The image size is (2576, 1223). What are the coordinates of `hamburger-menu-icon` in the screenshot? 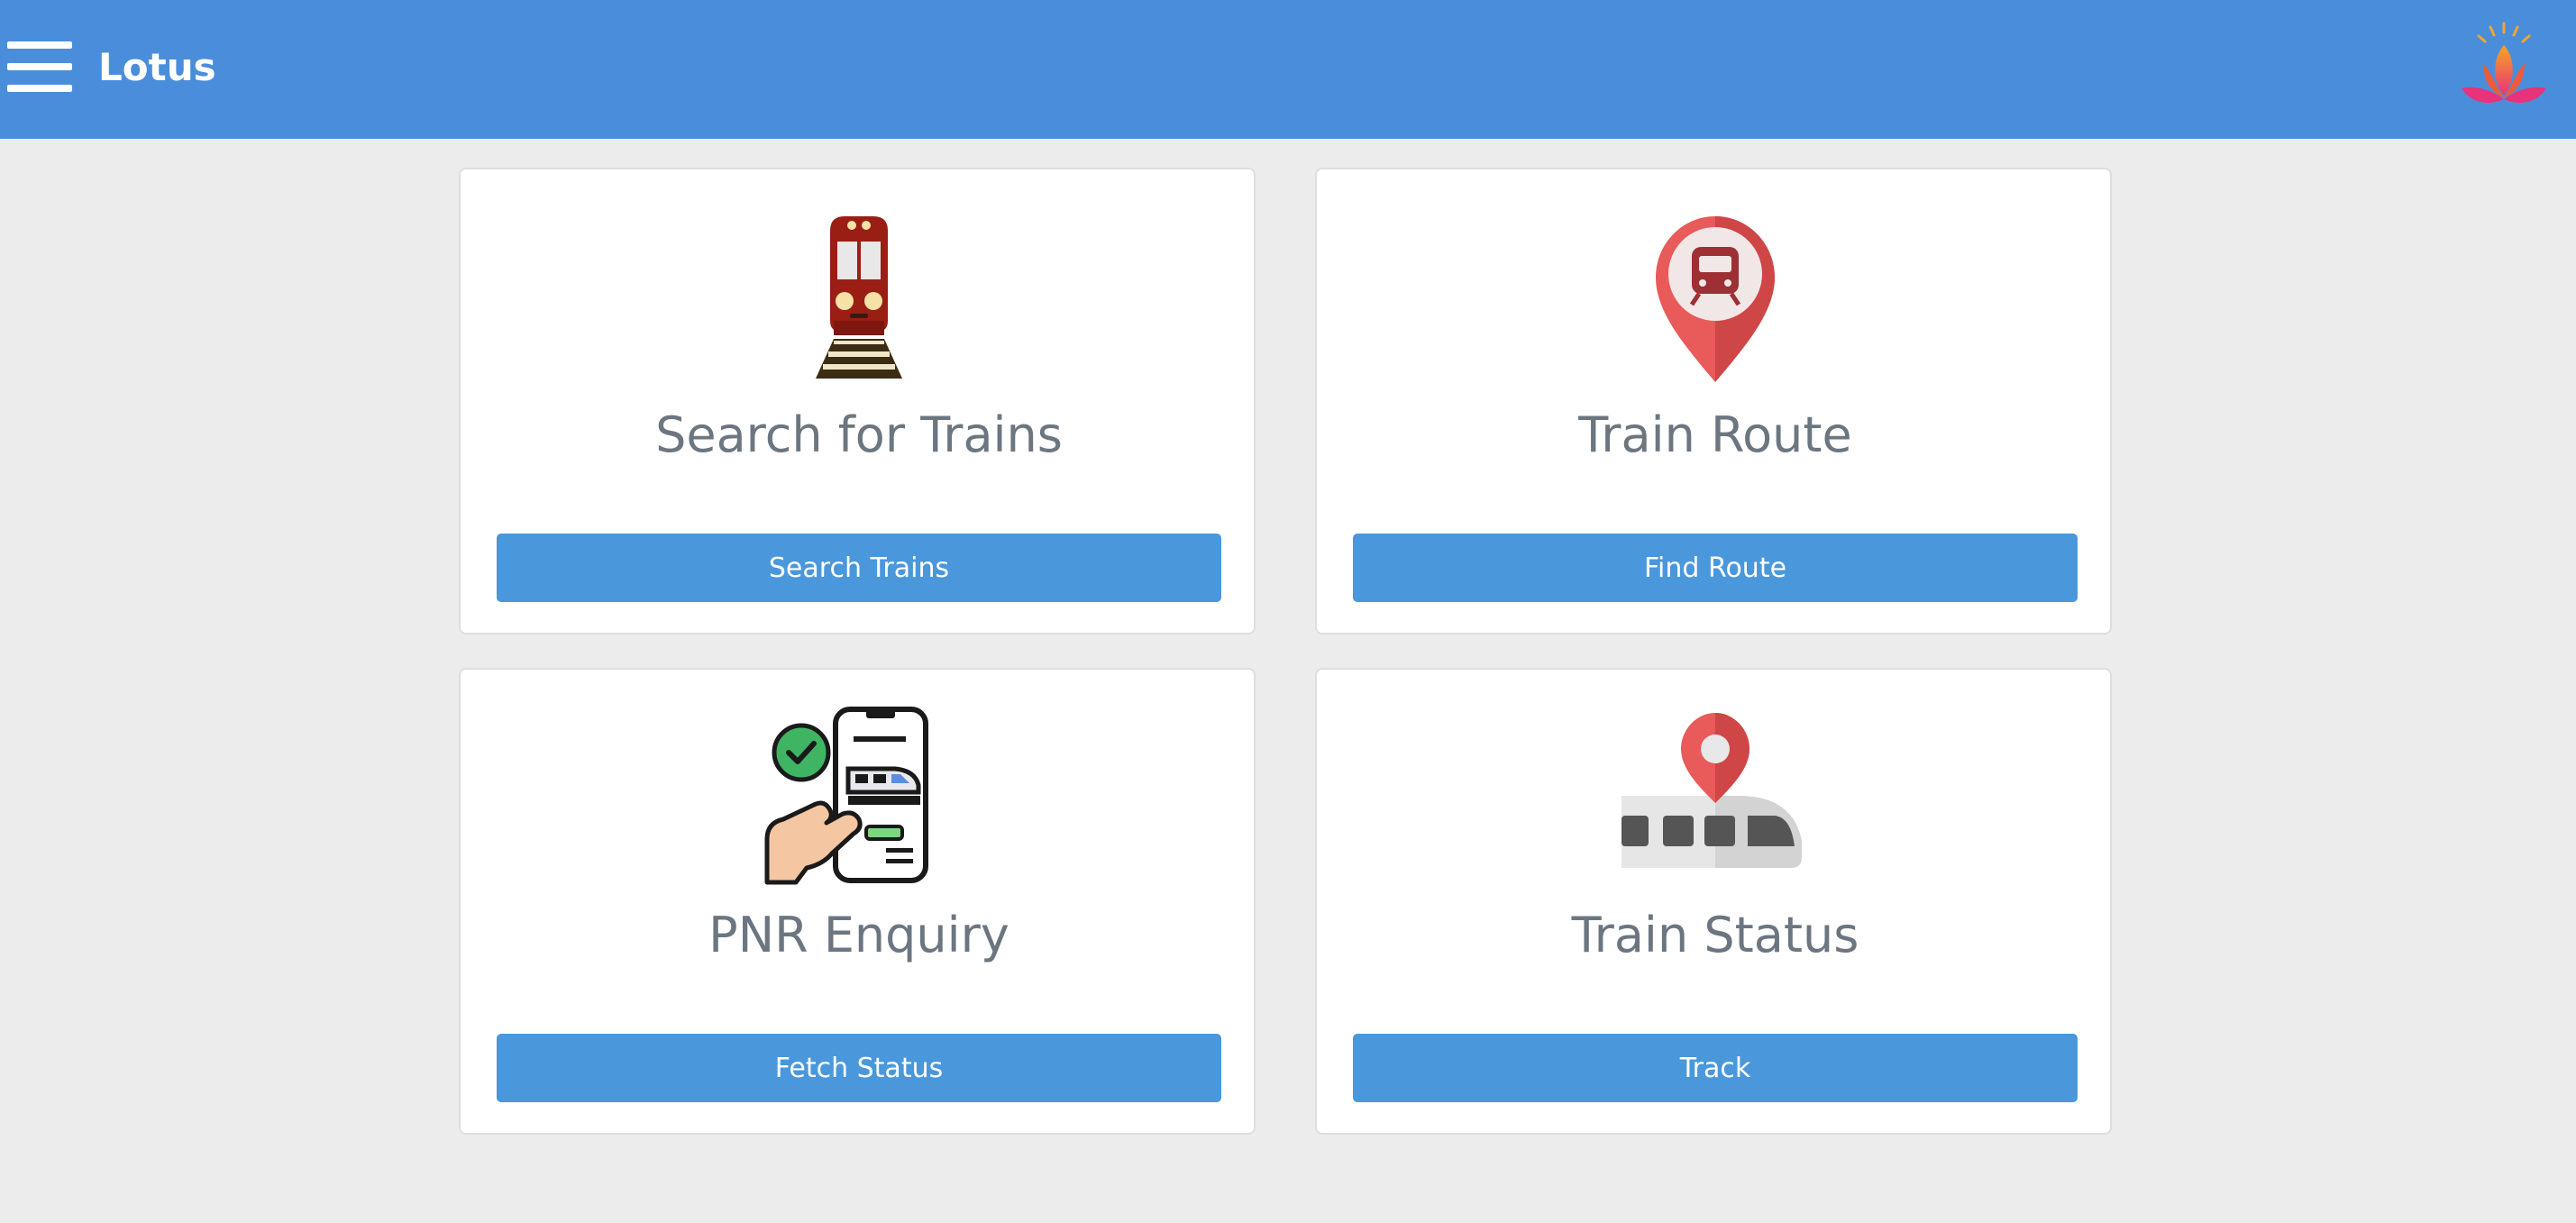 It's located at (39, 66).